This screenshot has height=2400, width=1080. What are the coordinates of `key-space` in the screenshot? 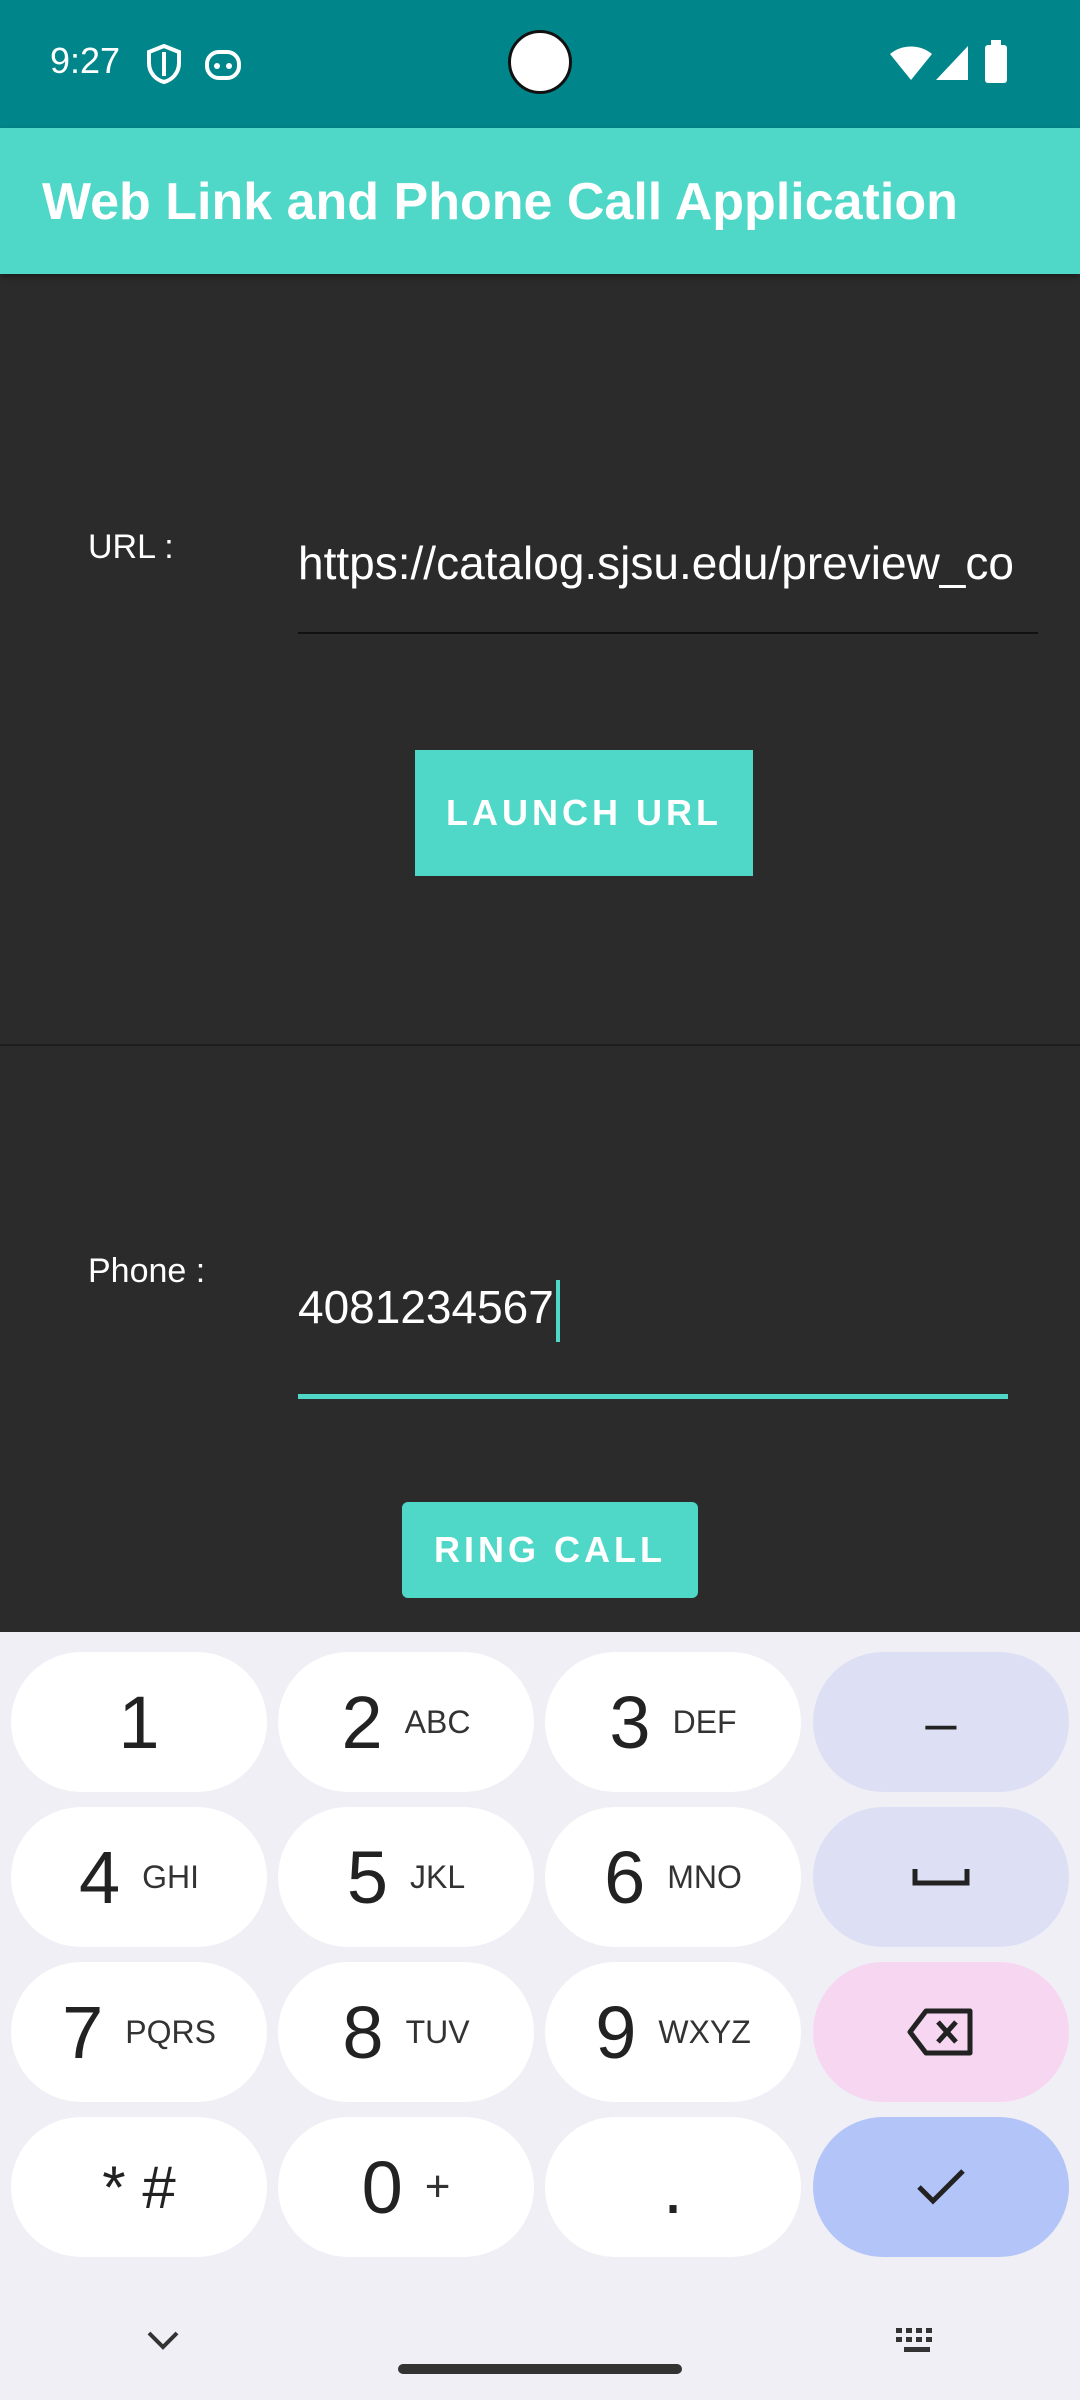 It's located at (941, 1877).